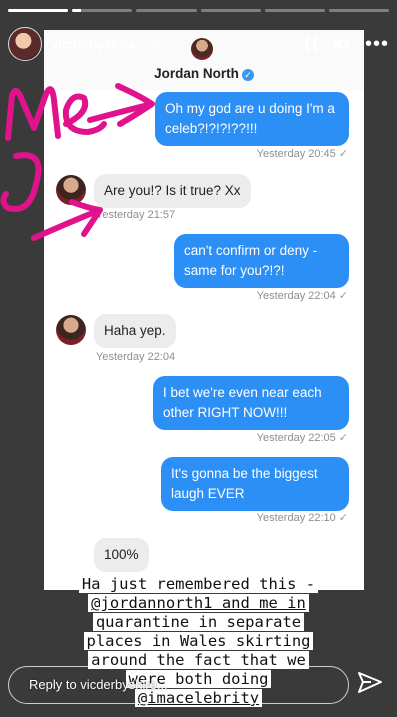  I want to click on me-annotation, so click(33, 113).